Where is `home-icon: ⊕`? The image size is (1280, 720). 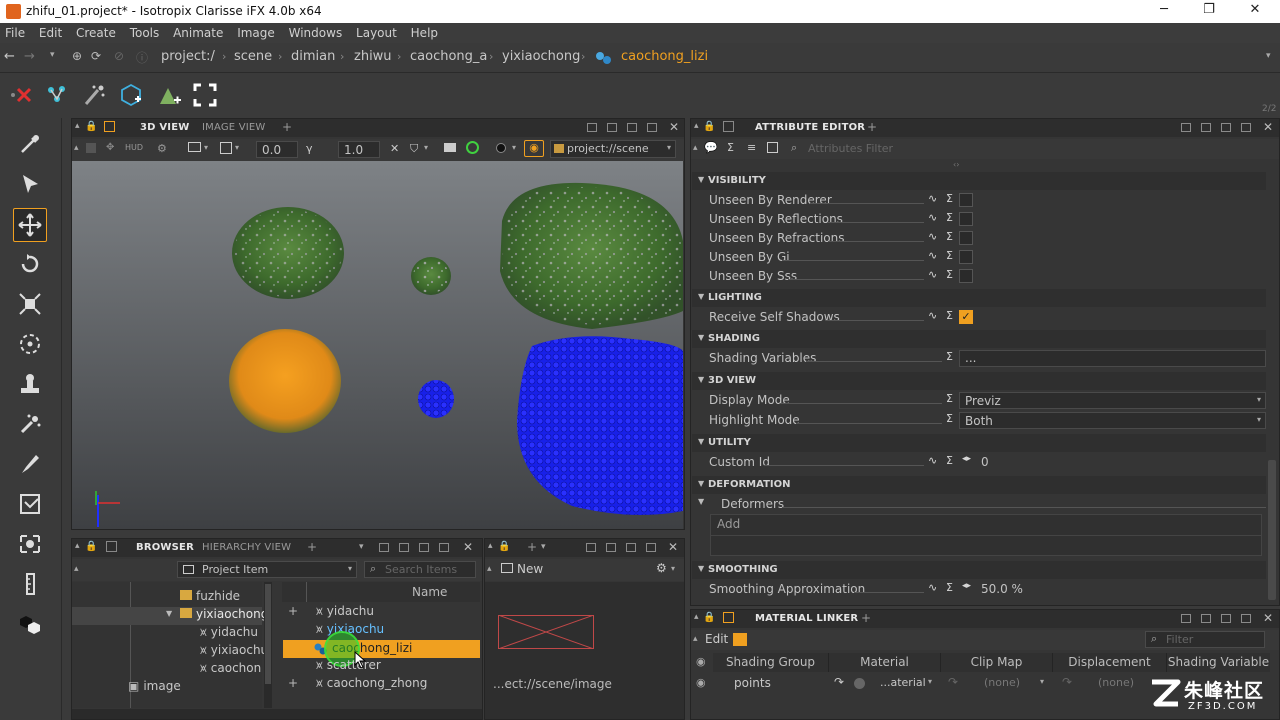
home-icon: ⊕ is located at coordinates (77, 56).